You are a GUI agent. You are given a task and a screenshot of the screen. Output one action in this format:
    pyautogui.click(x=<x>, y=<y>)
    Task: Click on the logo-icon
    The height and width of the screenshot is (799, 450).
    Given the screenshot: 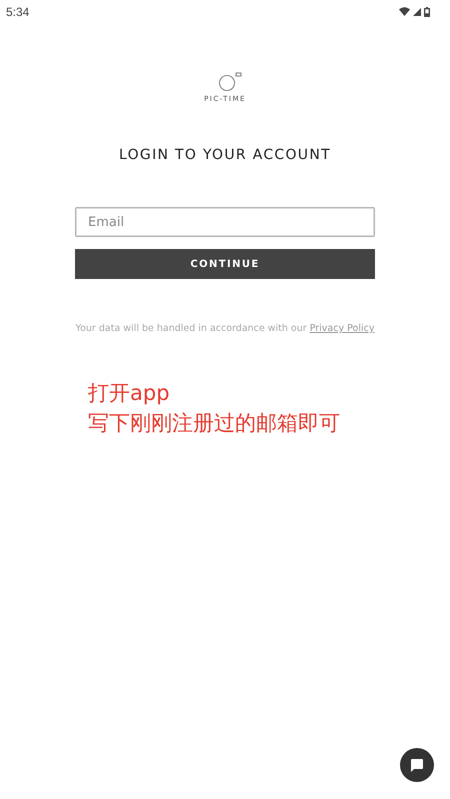 What is the action you would take?
    pyautogui.click(x=231, y=81)
    